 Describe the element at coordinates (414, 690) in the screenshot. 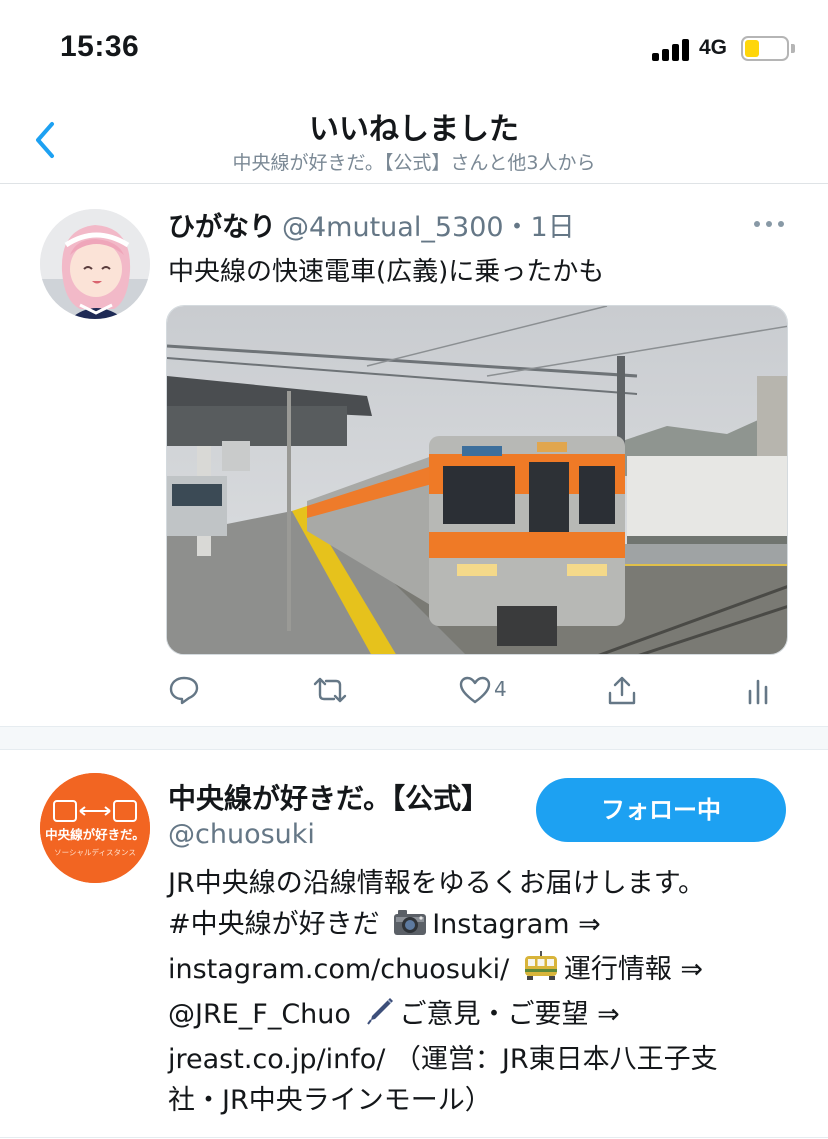

I see `tweet-actions: 4` at that location.